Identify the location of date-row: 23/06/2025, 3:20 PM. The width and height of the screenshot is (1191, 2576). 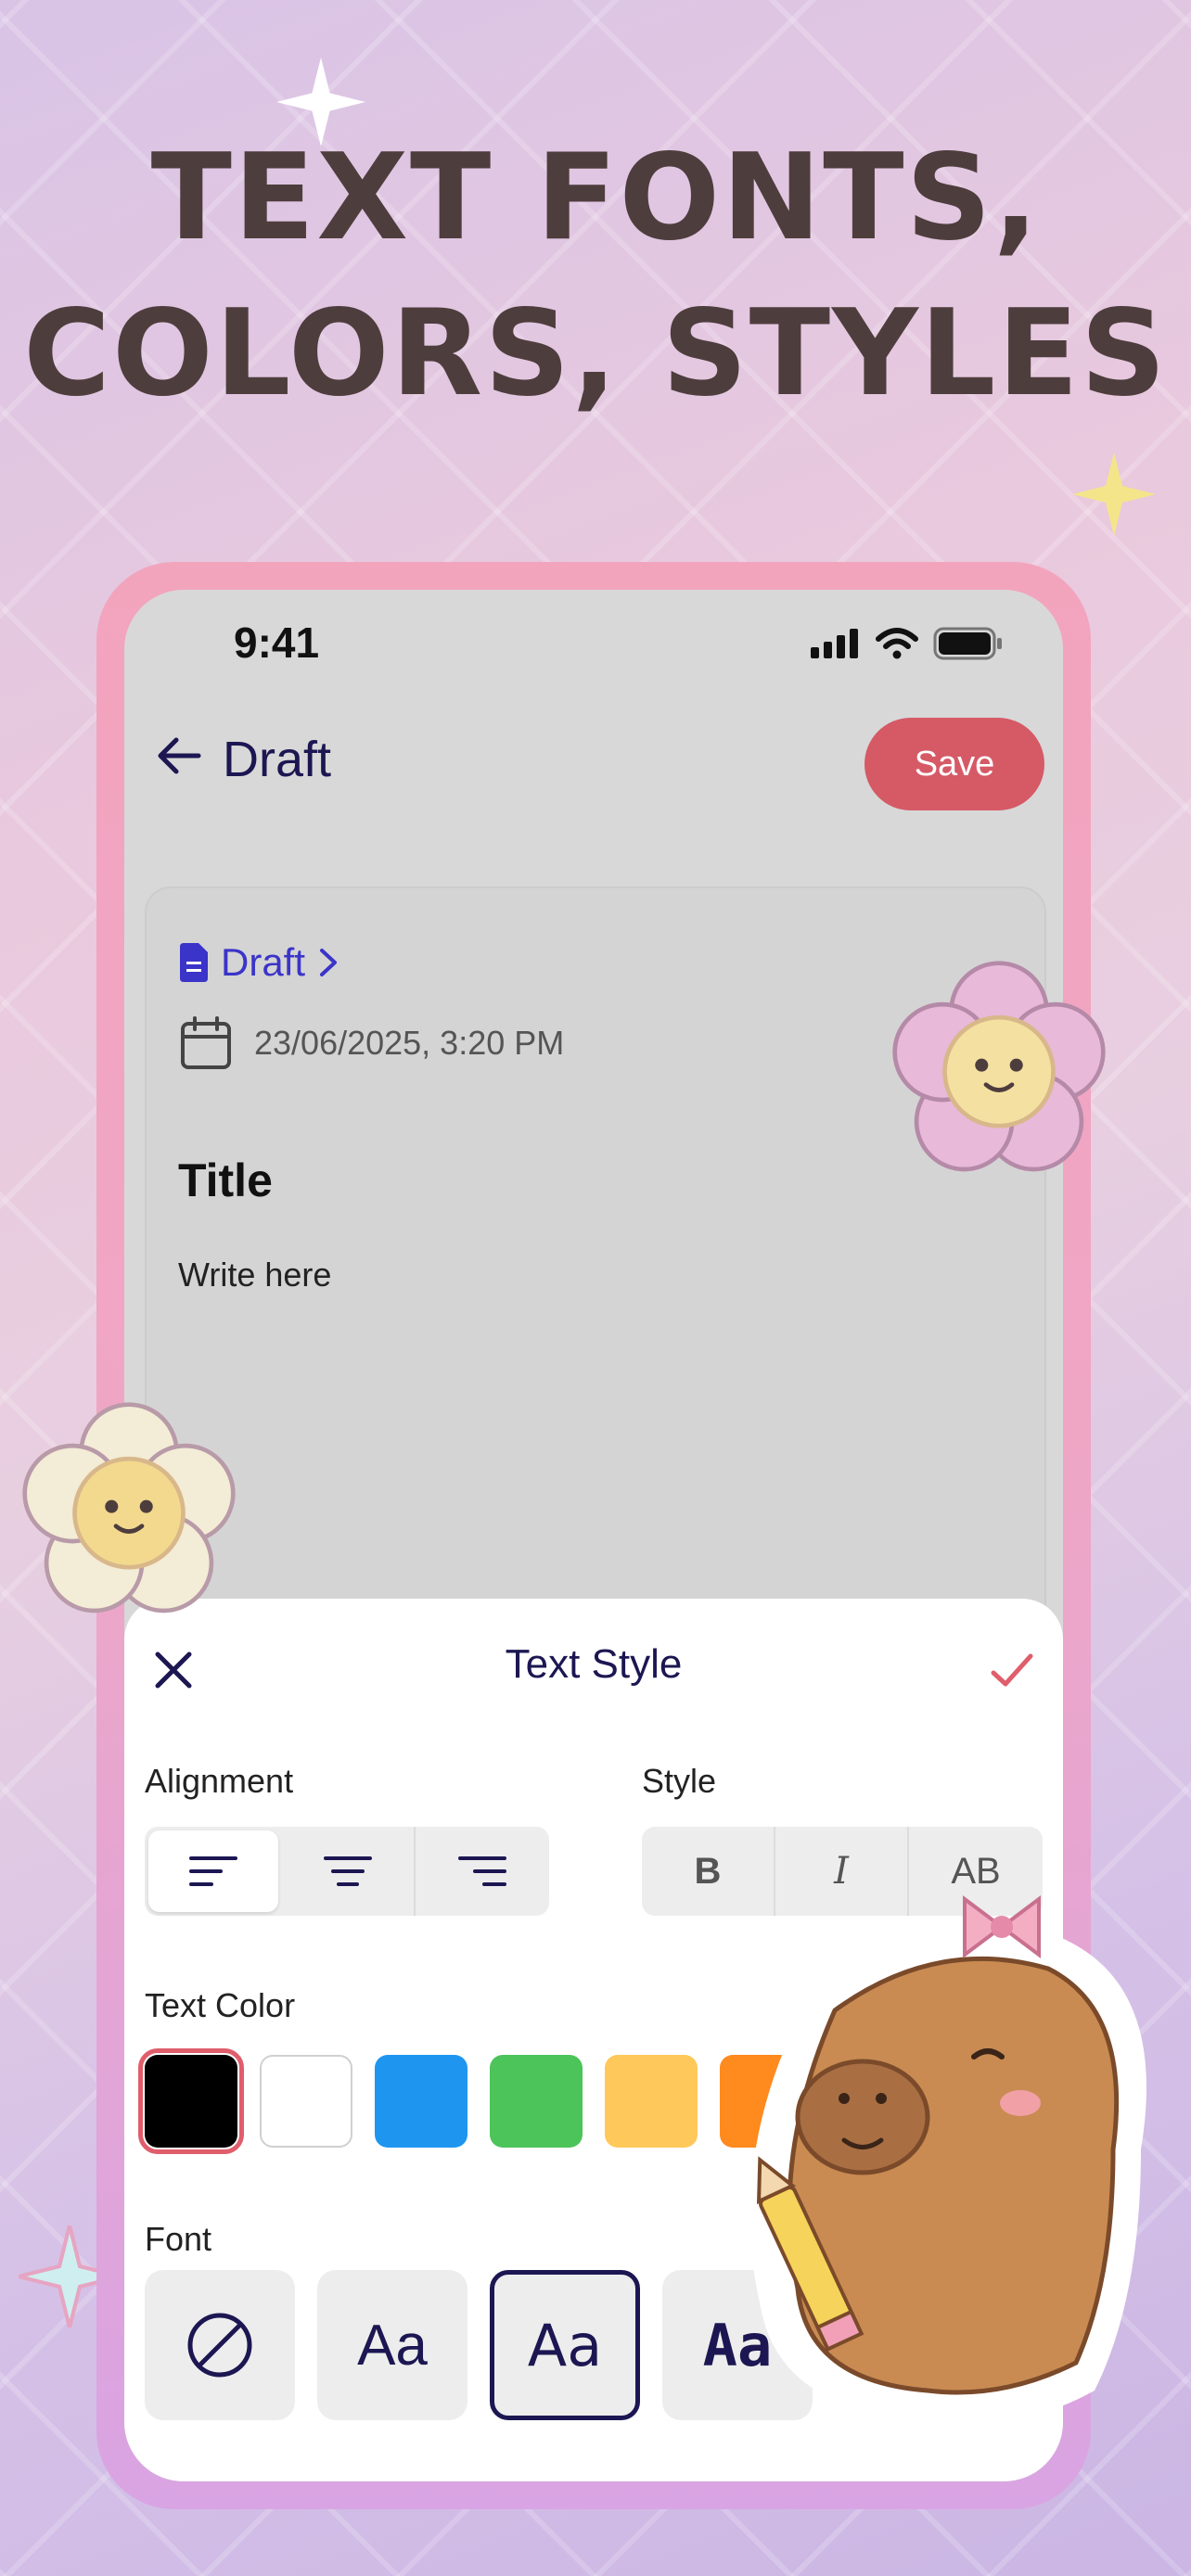
(372, 1043).